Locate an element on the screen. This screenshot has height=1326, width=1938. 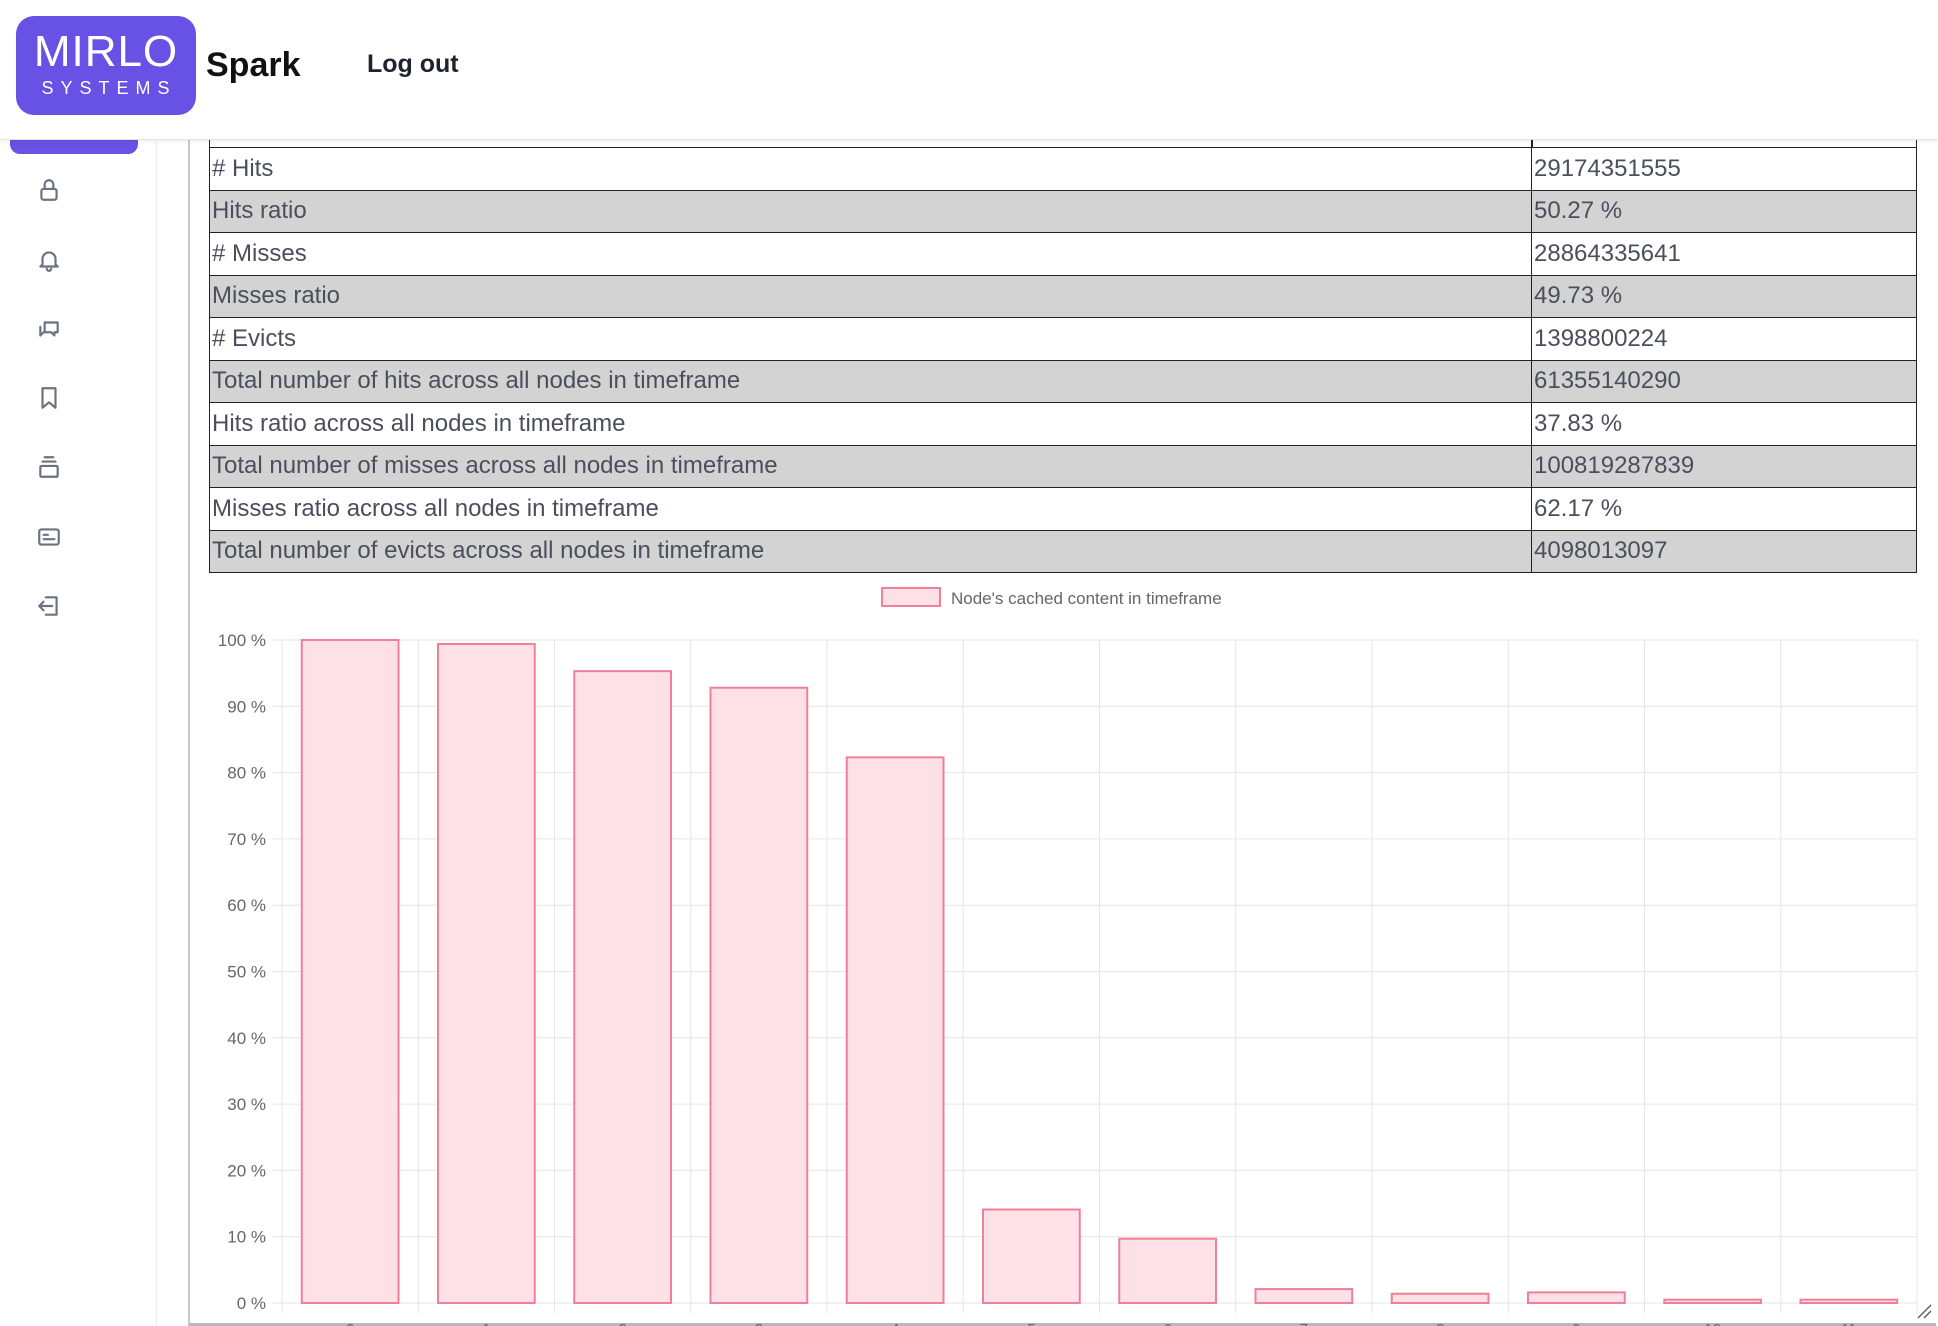
y-tick-label: 40 % is located at coordinates (246, 1038).